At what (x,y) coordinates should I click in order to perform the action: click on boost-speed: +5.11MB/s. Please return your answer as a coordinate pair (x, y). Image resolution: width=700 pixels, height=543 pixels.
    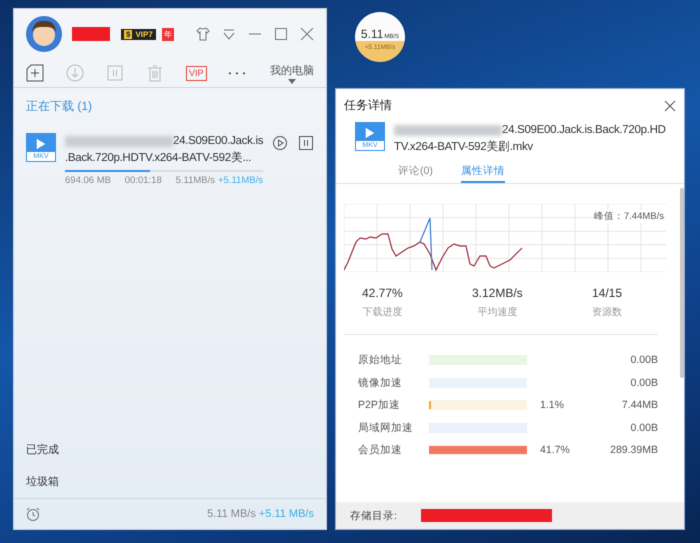
    Looking at the image, I should click on (240, 180).